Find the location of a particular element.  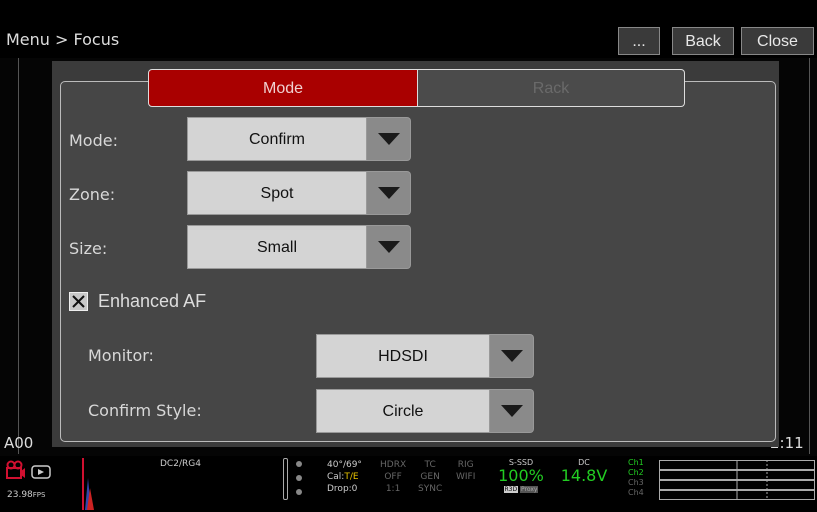

proxy-badge: Proxy is located at coordinates (529, 489).